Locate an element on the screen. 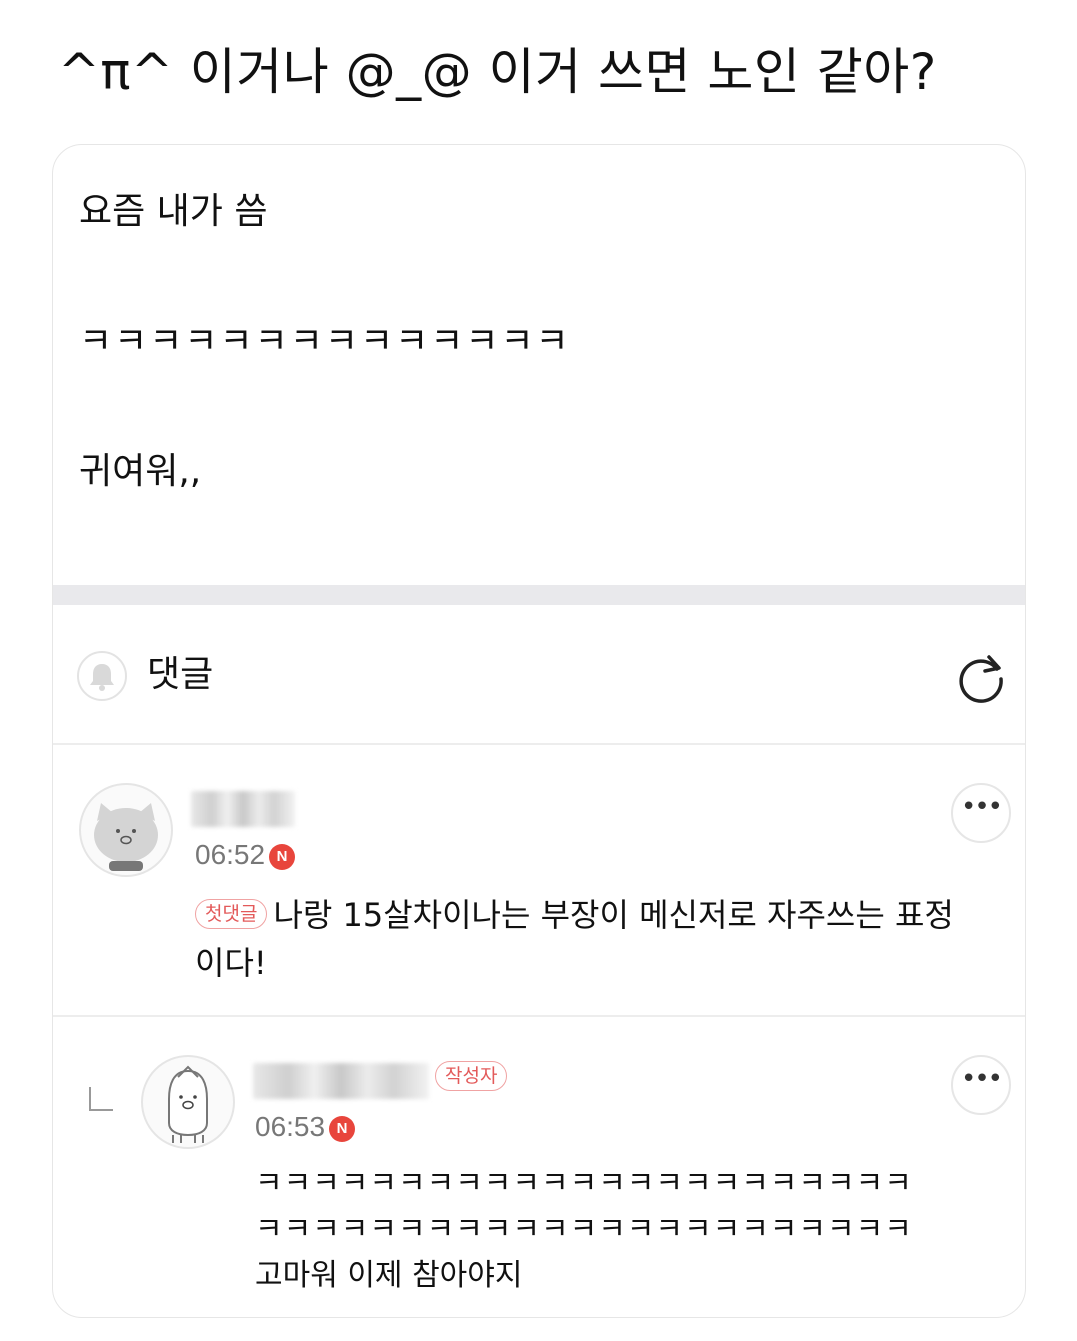 This screenshot has height=1341, width=1077. refresh-icon is located at coordinates (981, 677).